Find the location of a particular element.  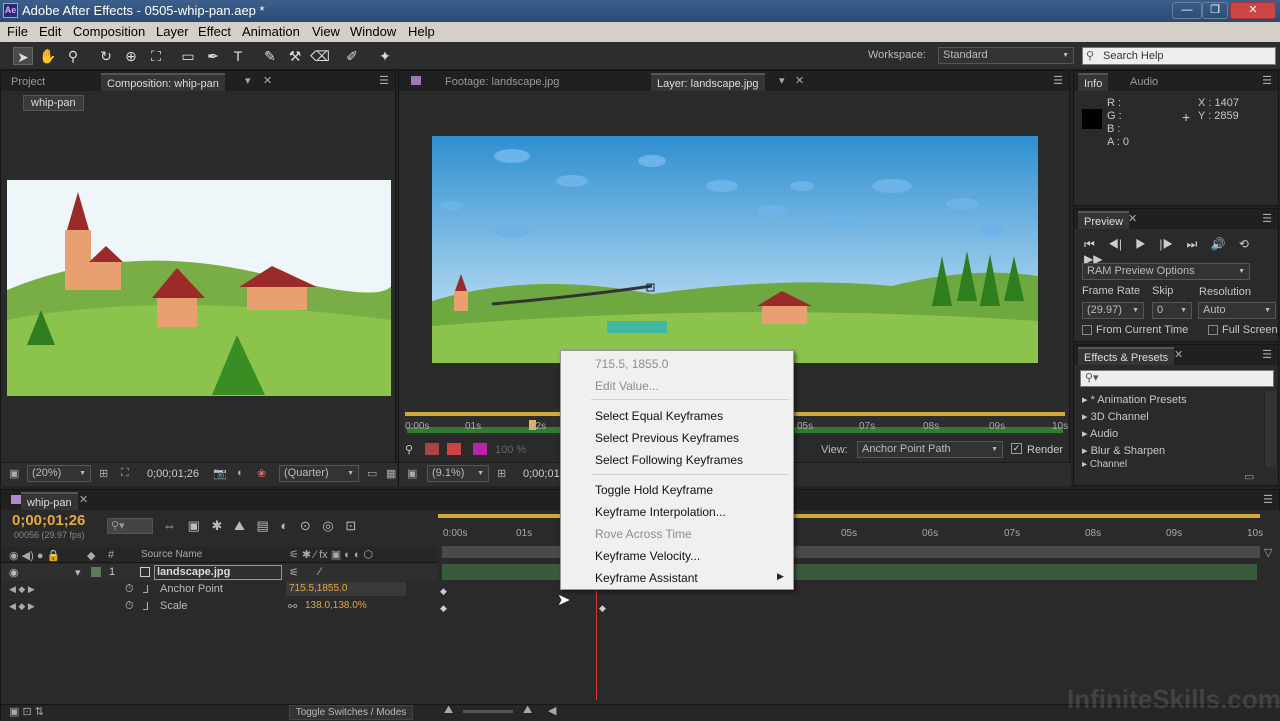

selection-tool-icon: ➤ is located at coordinates (23, 56).